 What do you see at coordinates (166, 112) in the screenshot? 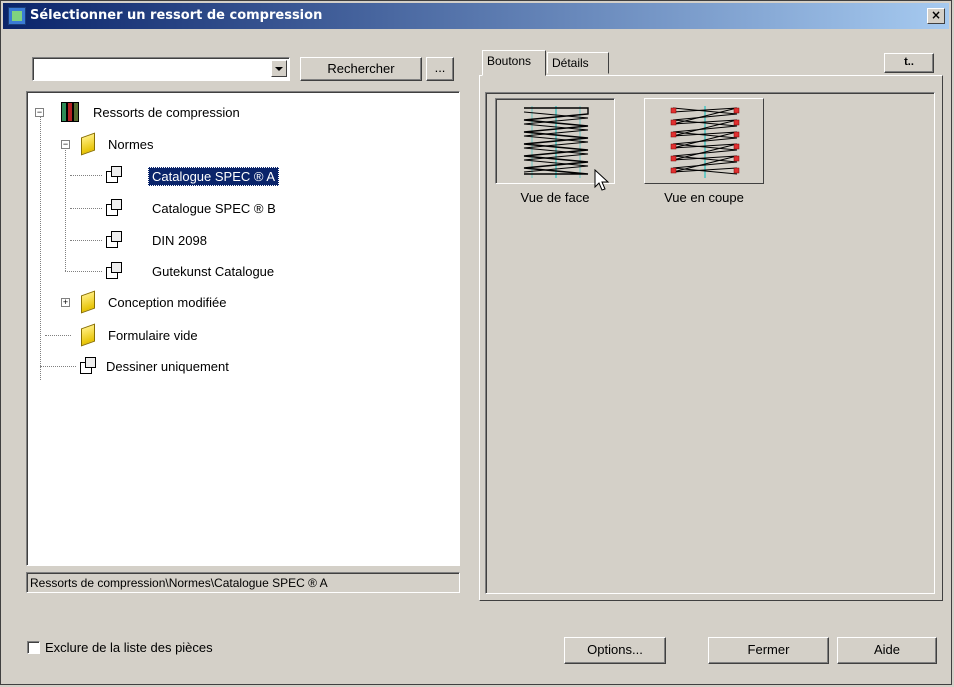
I see `tree-item-label: Ressorts de compression` at bounding box center [166, 112].